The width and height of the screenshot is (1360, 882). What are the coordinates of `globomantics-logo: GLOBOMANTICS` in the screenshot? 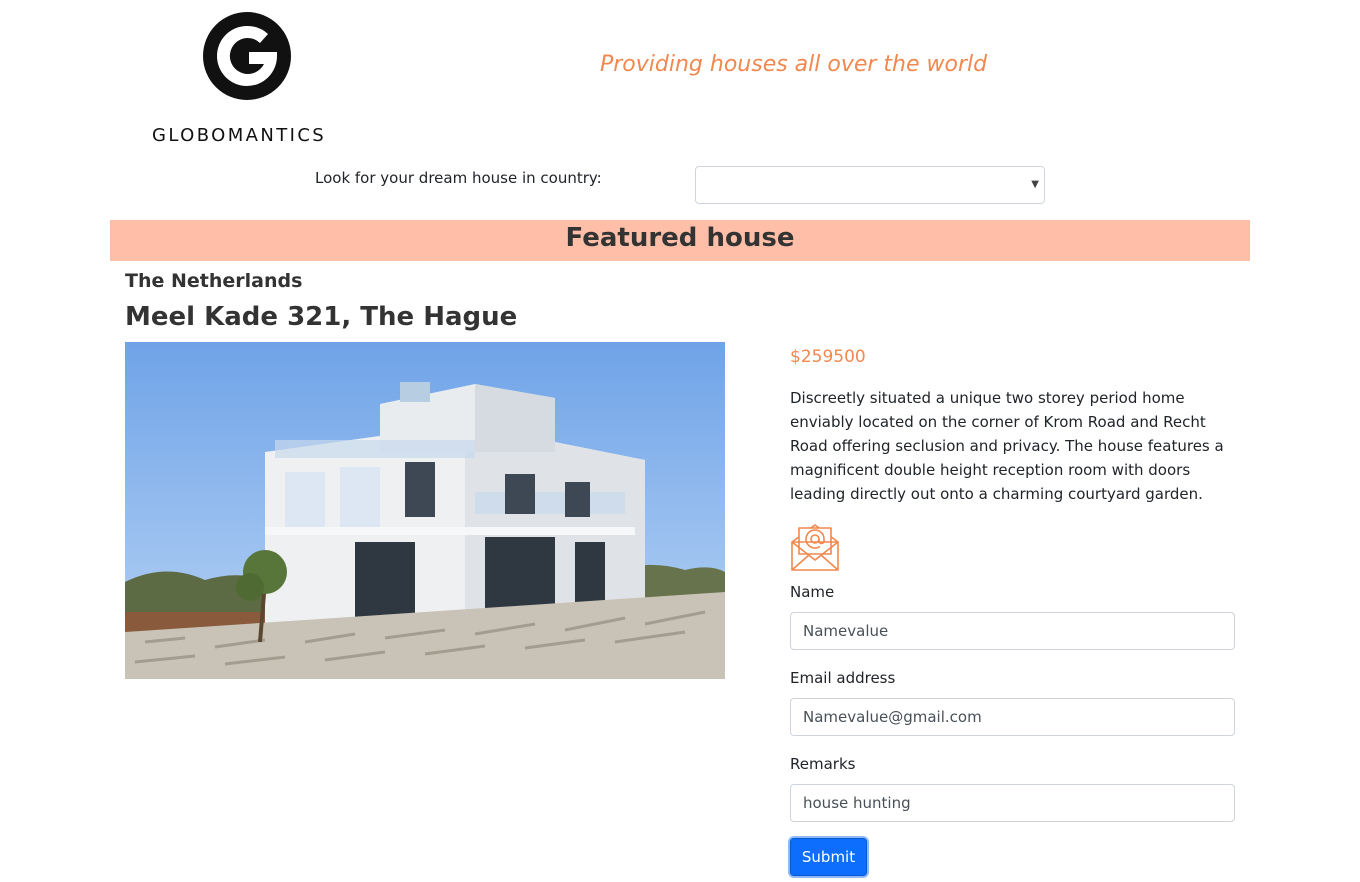 It's located at (247, 79).